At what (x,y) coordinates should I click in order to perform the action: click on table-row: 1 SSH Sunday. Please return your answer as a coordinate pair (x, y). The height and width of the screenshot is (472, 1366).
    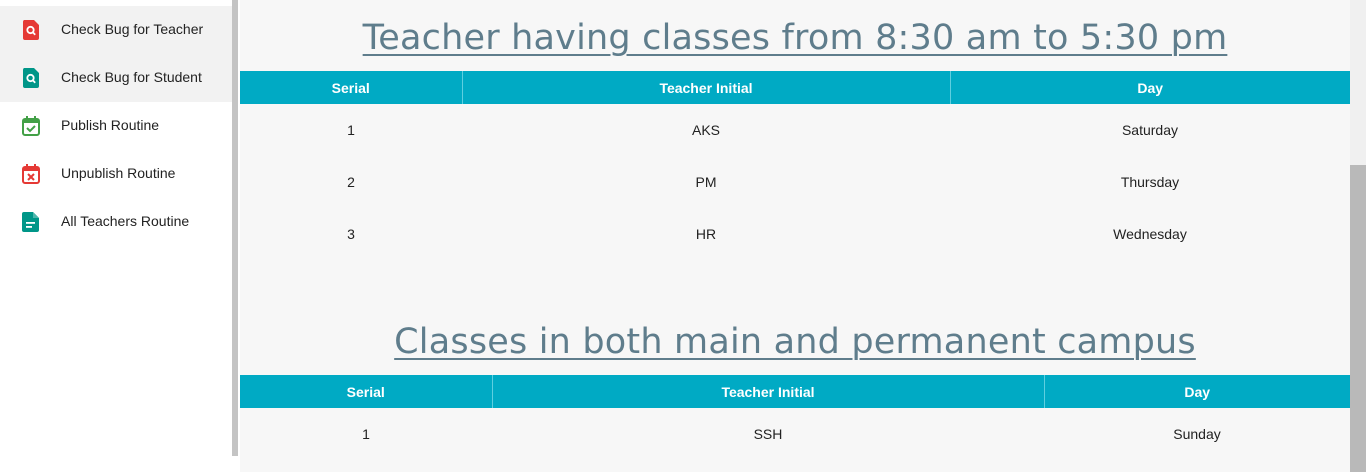
    Looking at the image, I should click on (795, 434).